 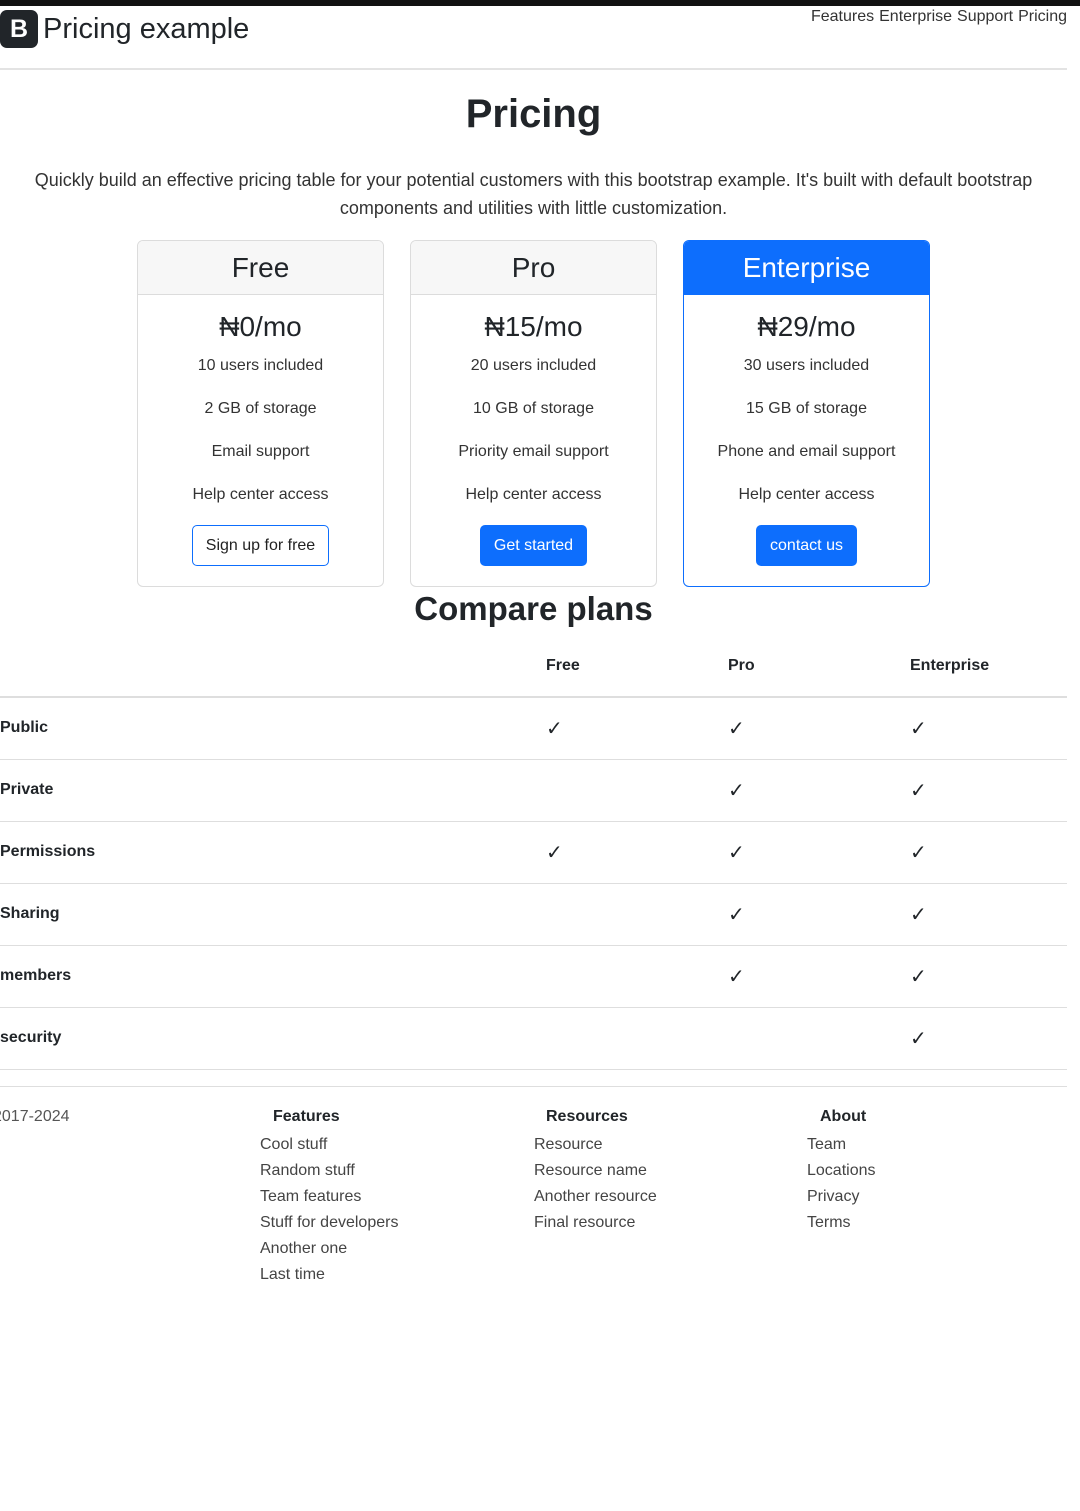 I want to click on footer-link: Team features, so click(x=329, y=1197).